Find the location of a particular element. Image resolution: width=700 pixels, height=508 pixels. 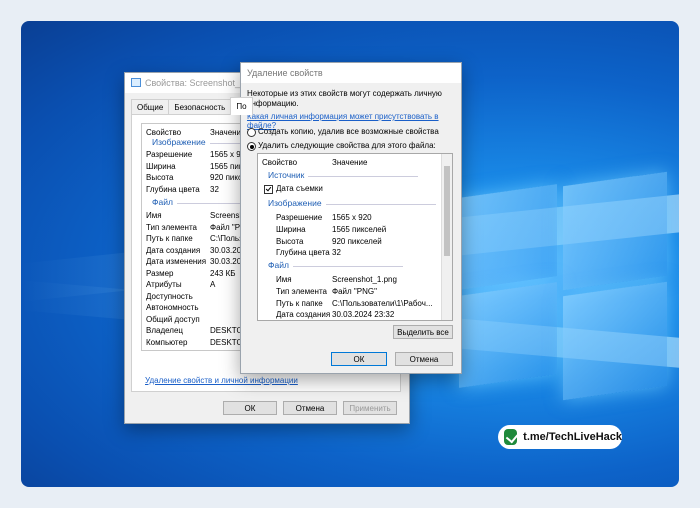

property-value: Файл "PNG" is located at coordinates (354, 291).